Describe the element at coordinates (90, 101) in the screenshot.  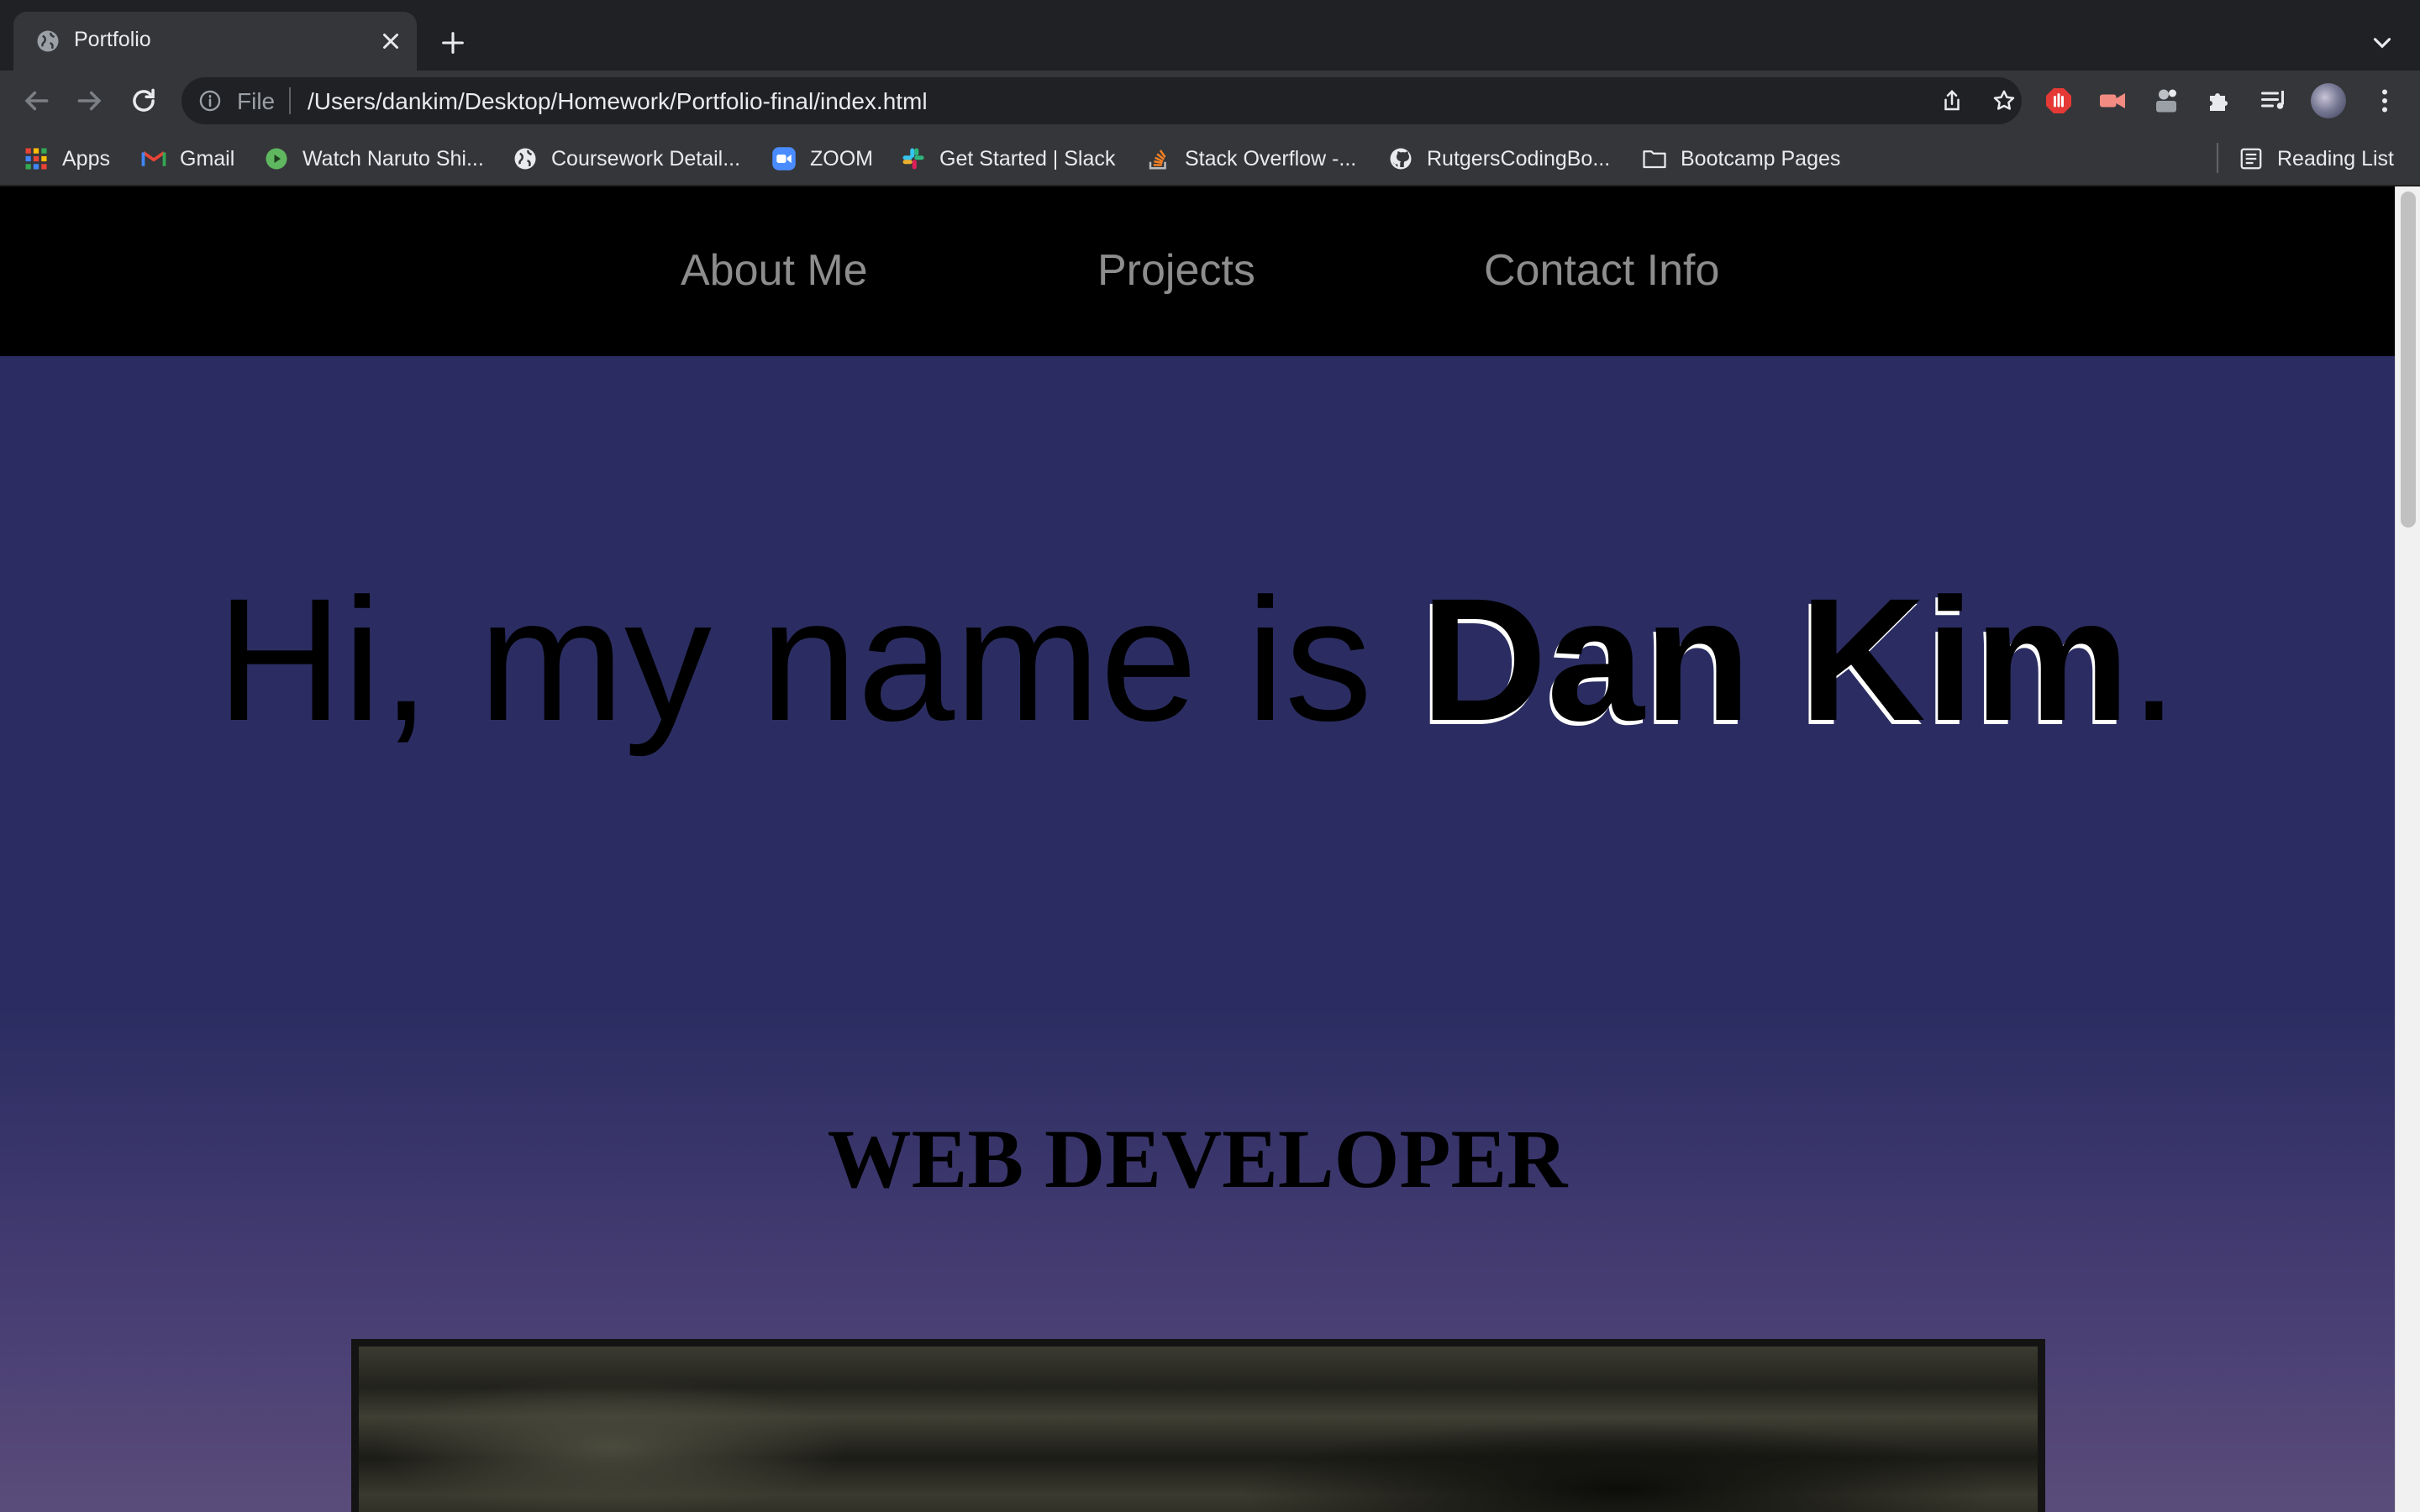
I see `forward-arrow-icon` at that location.